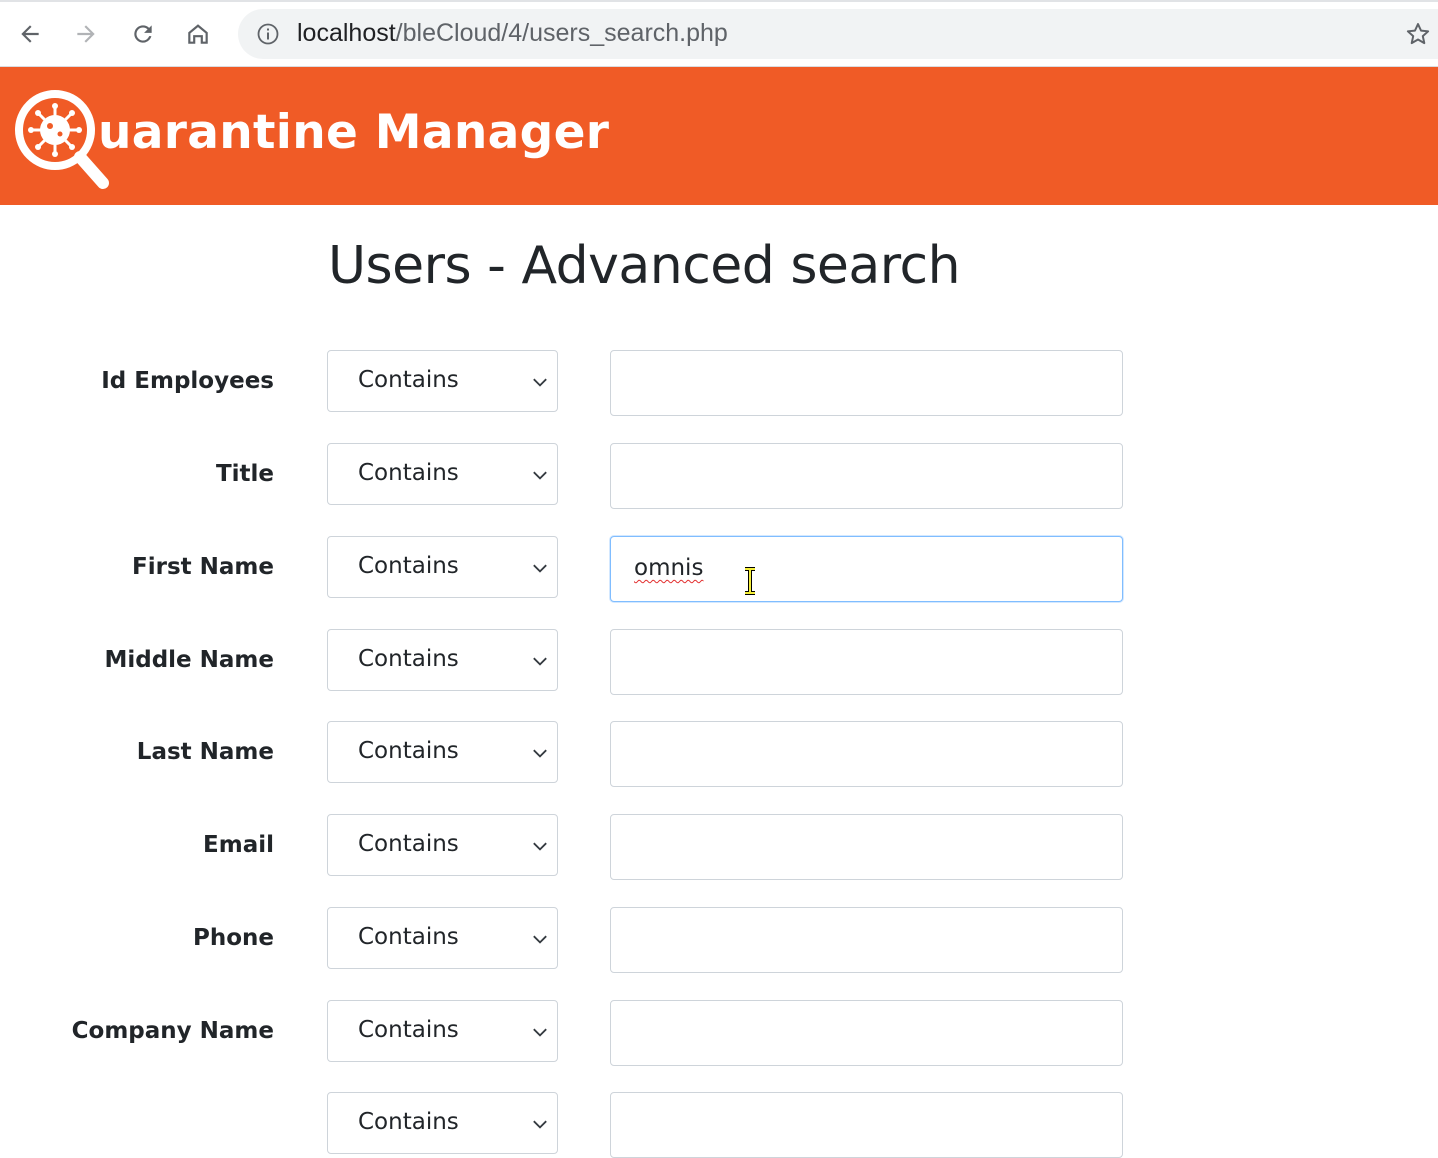 This screenshot has width=1438, height=1158. I want to click on field-label: Company Name, so click(172, 1031).